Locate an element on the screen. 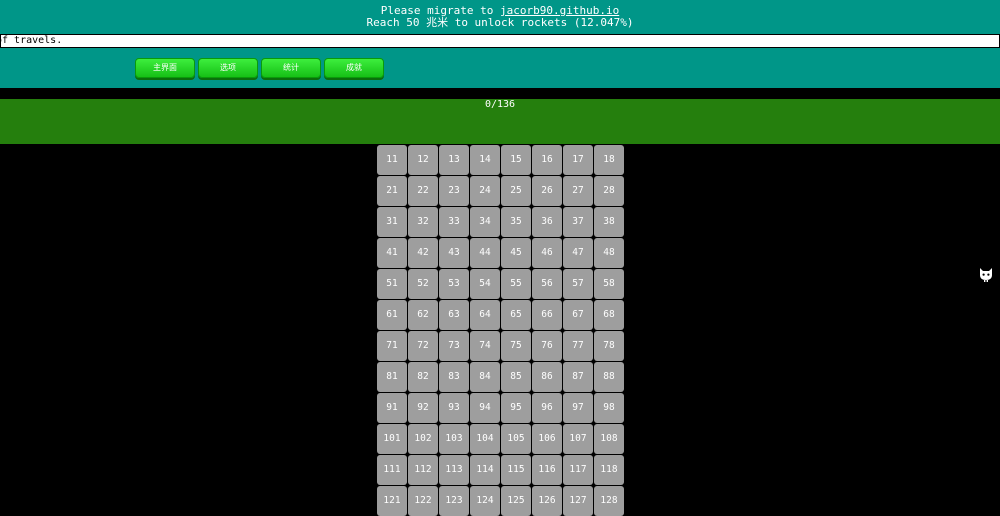 The height and width of the screenshot is (516, 1000). achievement-tile: 75 is located at coordinates (516, 346).